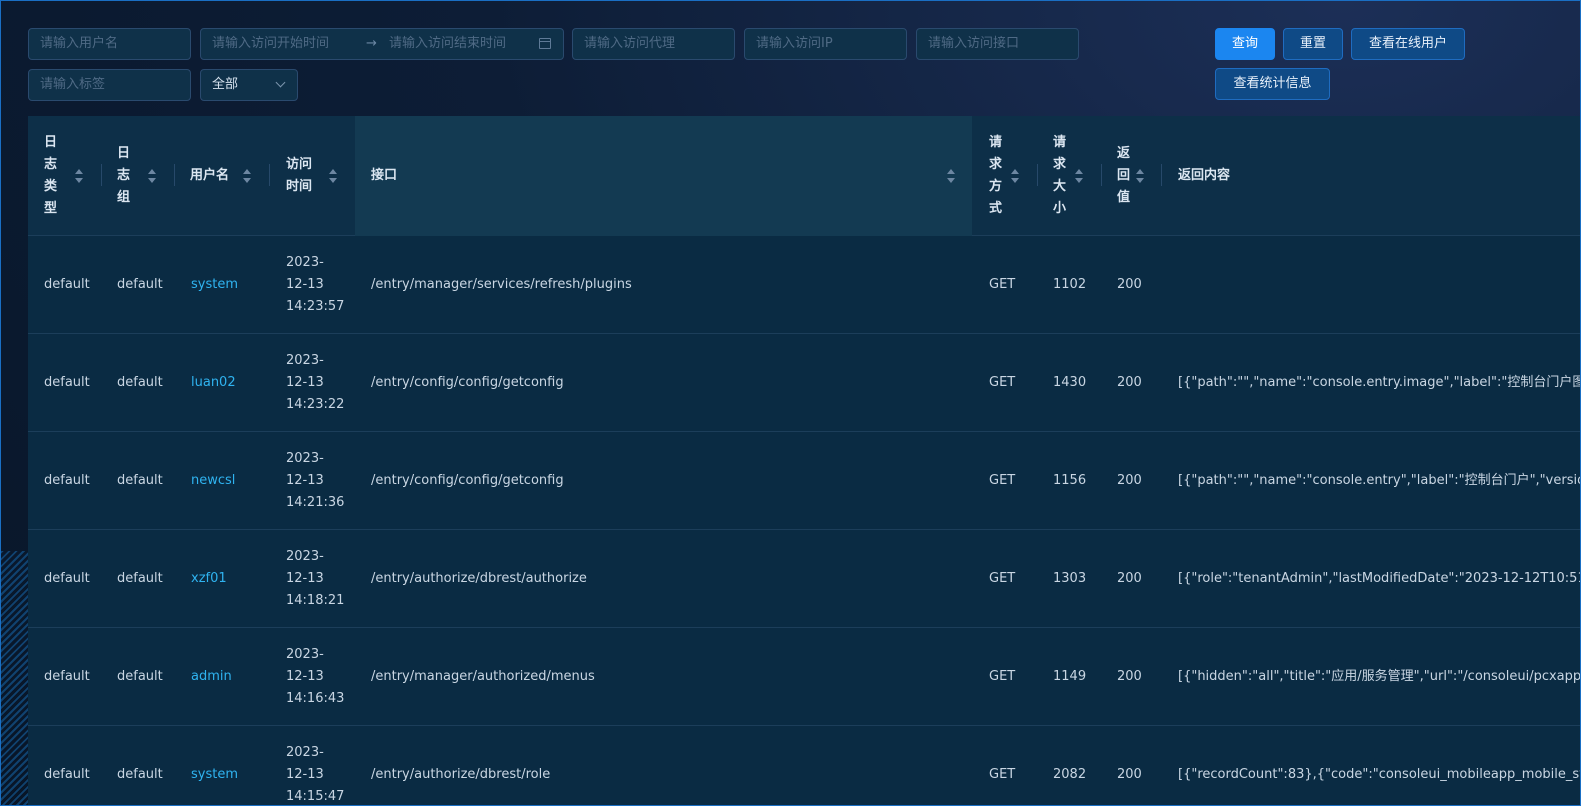 This screenshot has height=806, width=1581. Describe the element at coordinates (51, 175) in the screenshot. I see `column-label: 日 志 类 型` at that location.